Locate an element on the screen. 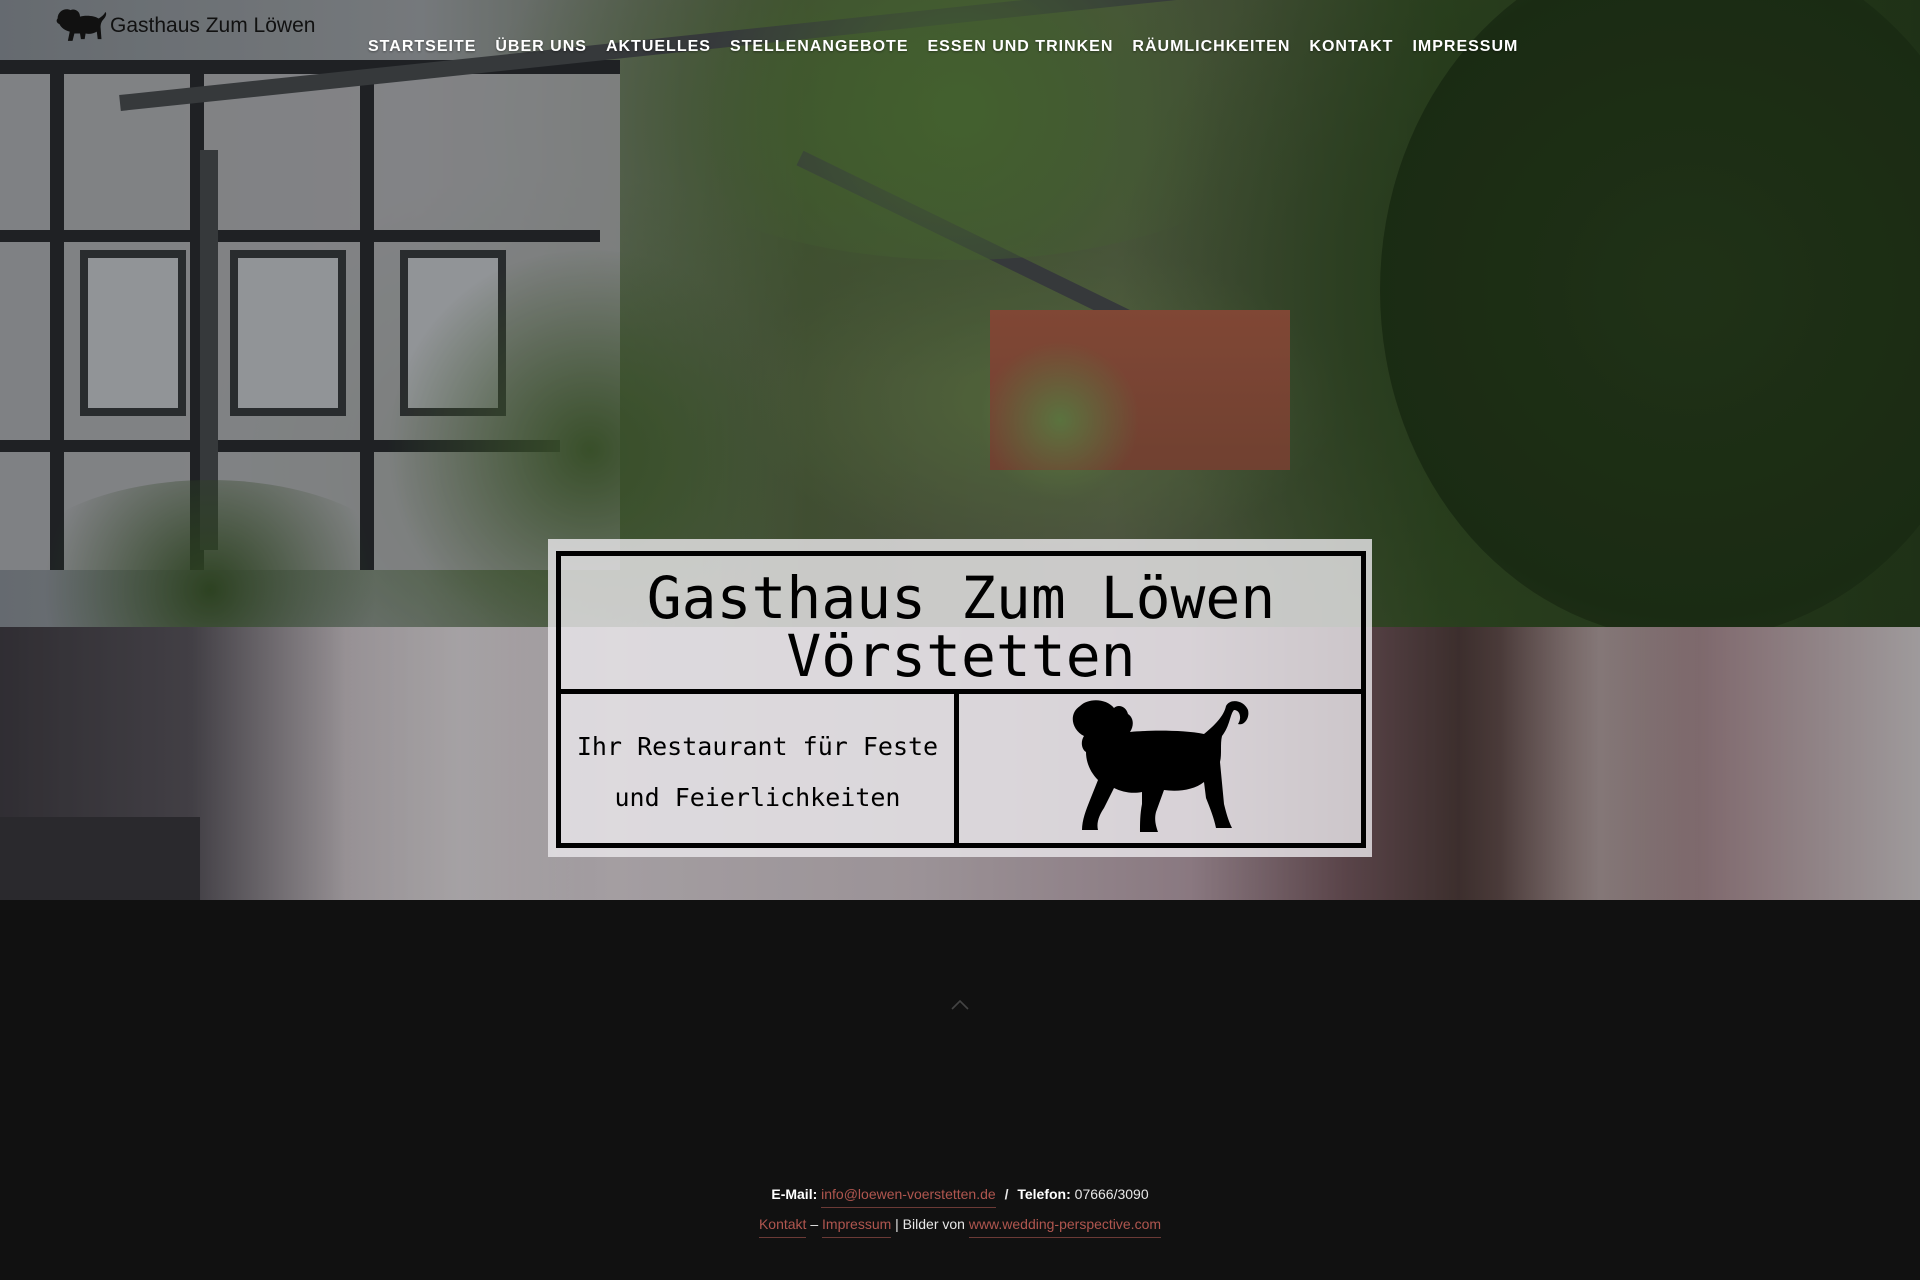 This screenshot has width=1920, height=1280. chevron-up-icon is located at coordinates (960, 1004).